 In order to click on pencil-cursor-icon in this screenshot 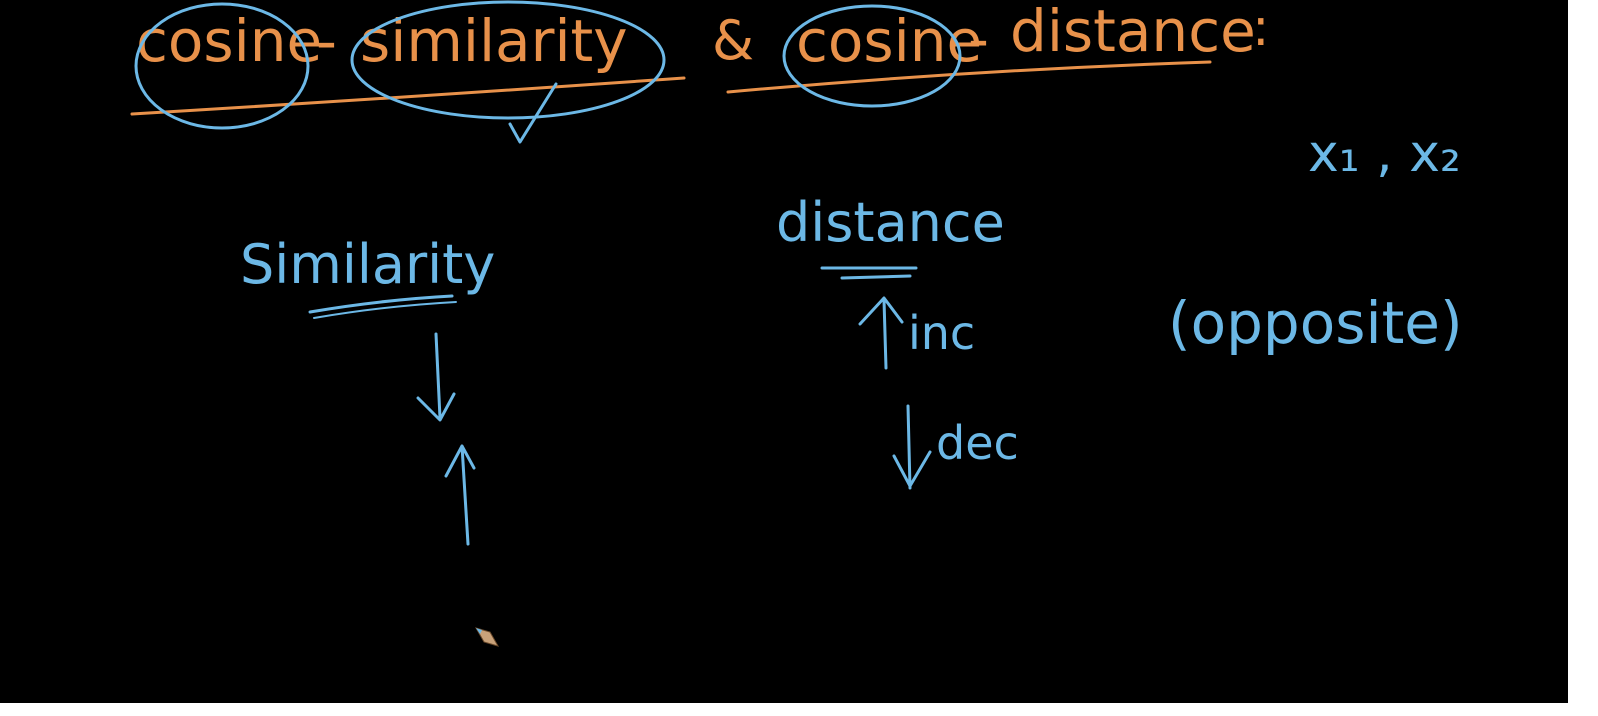, I will do `click(487, 637)`.